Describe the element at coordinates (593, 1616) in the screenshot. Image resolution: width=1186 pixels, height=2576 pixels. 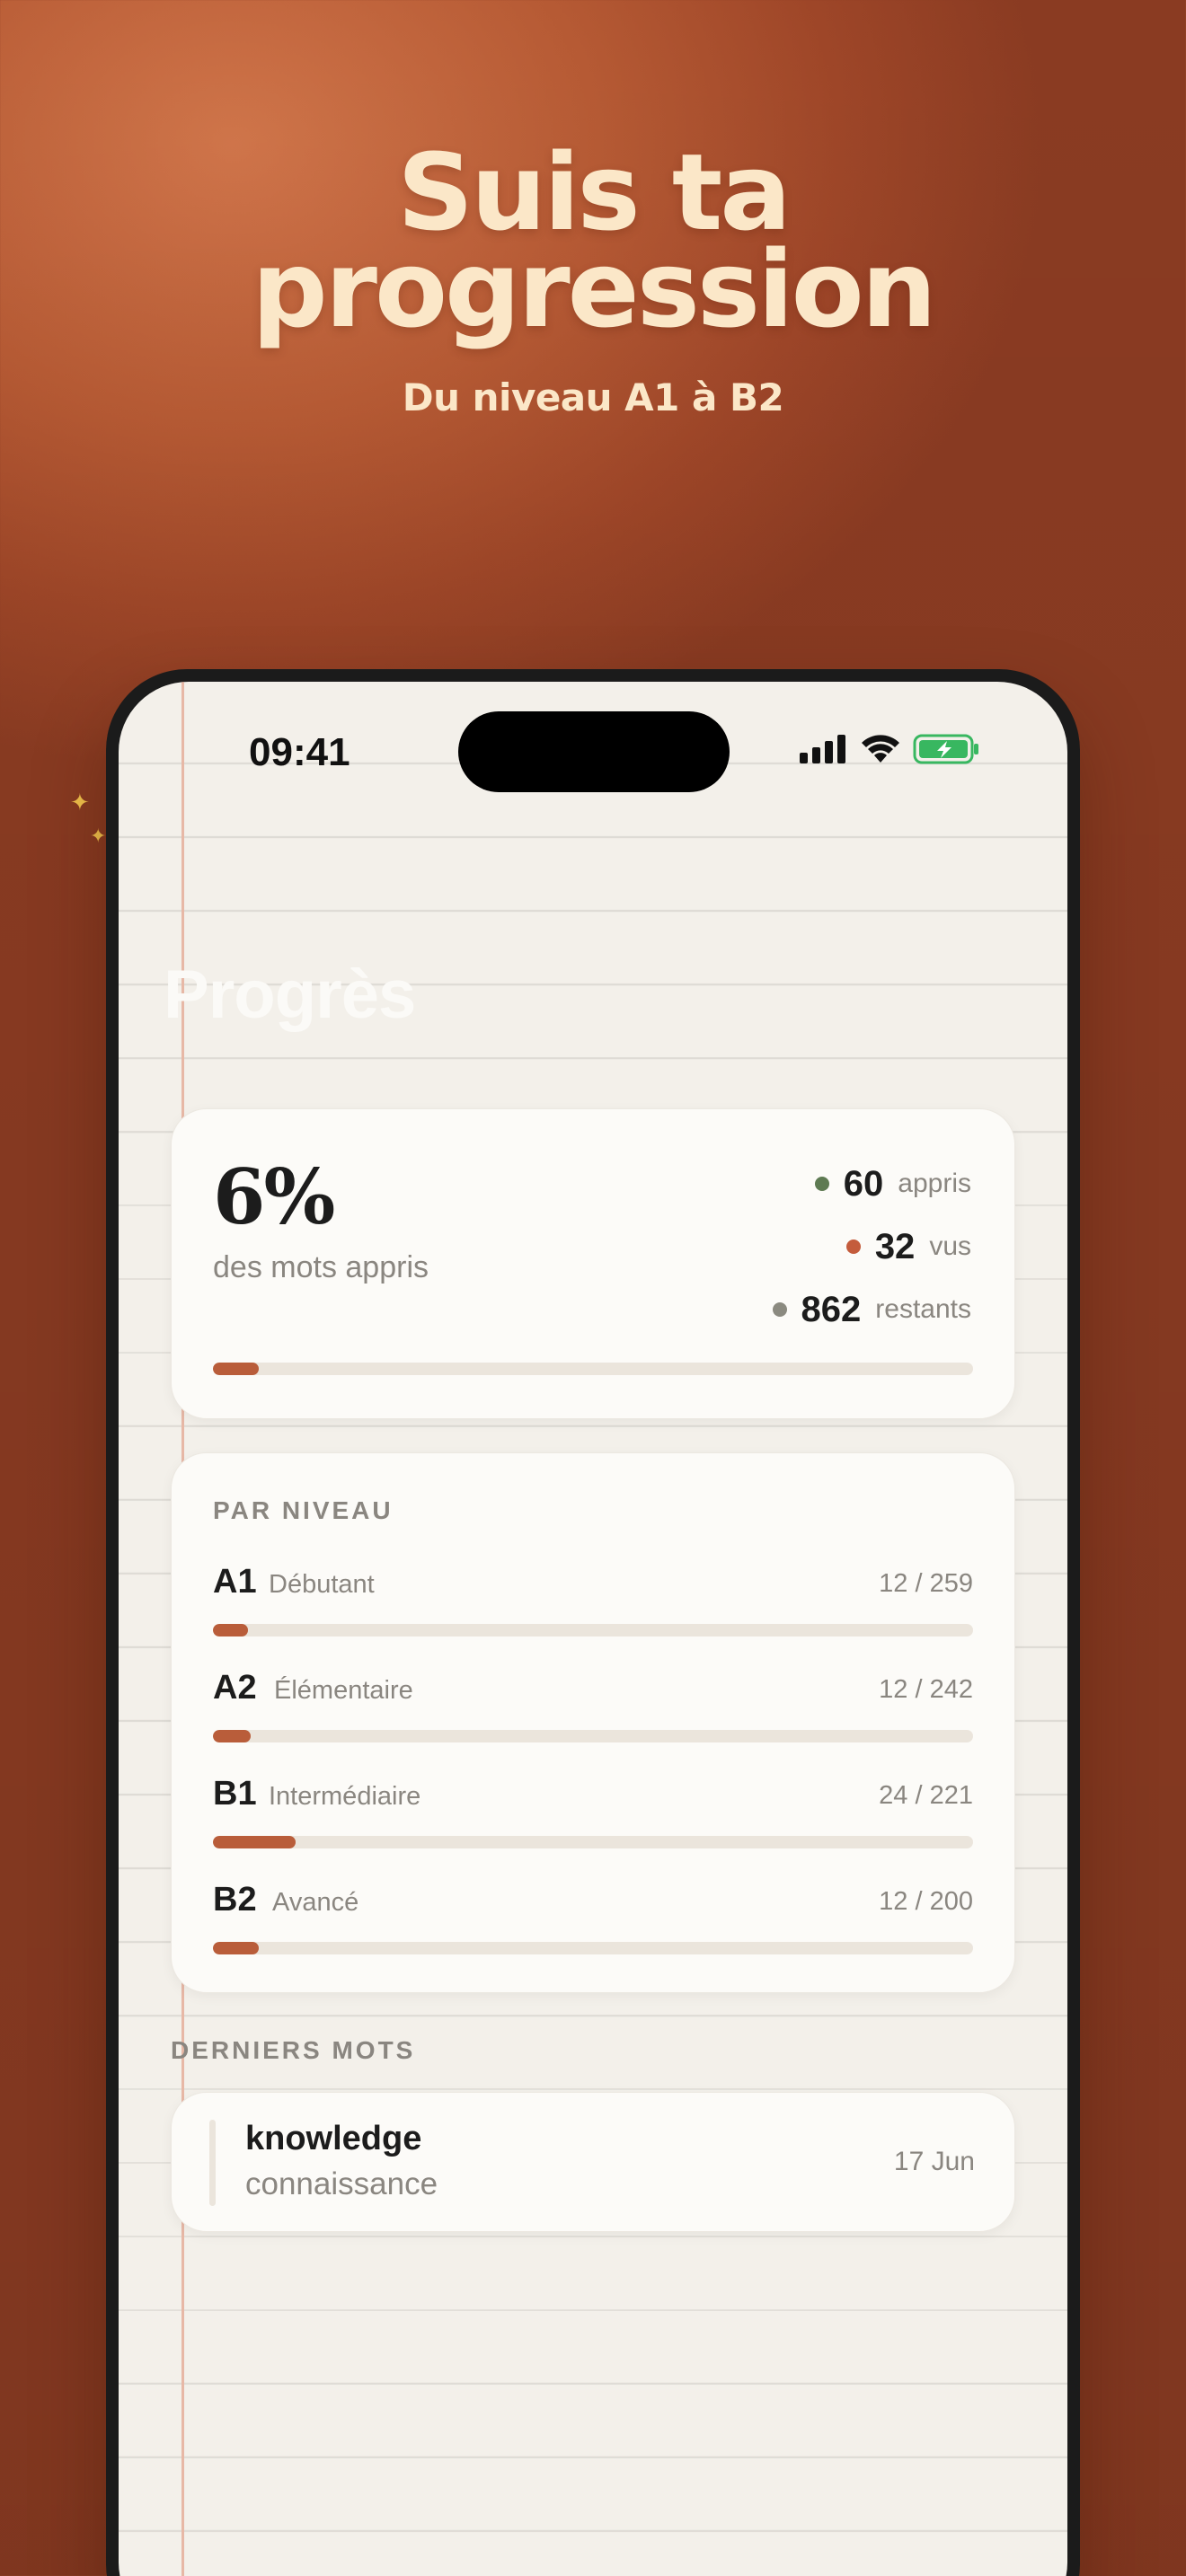
I see `level-row-a1: A1 Débutant 12 / 259` at that location.